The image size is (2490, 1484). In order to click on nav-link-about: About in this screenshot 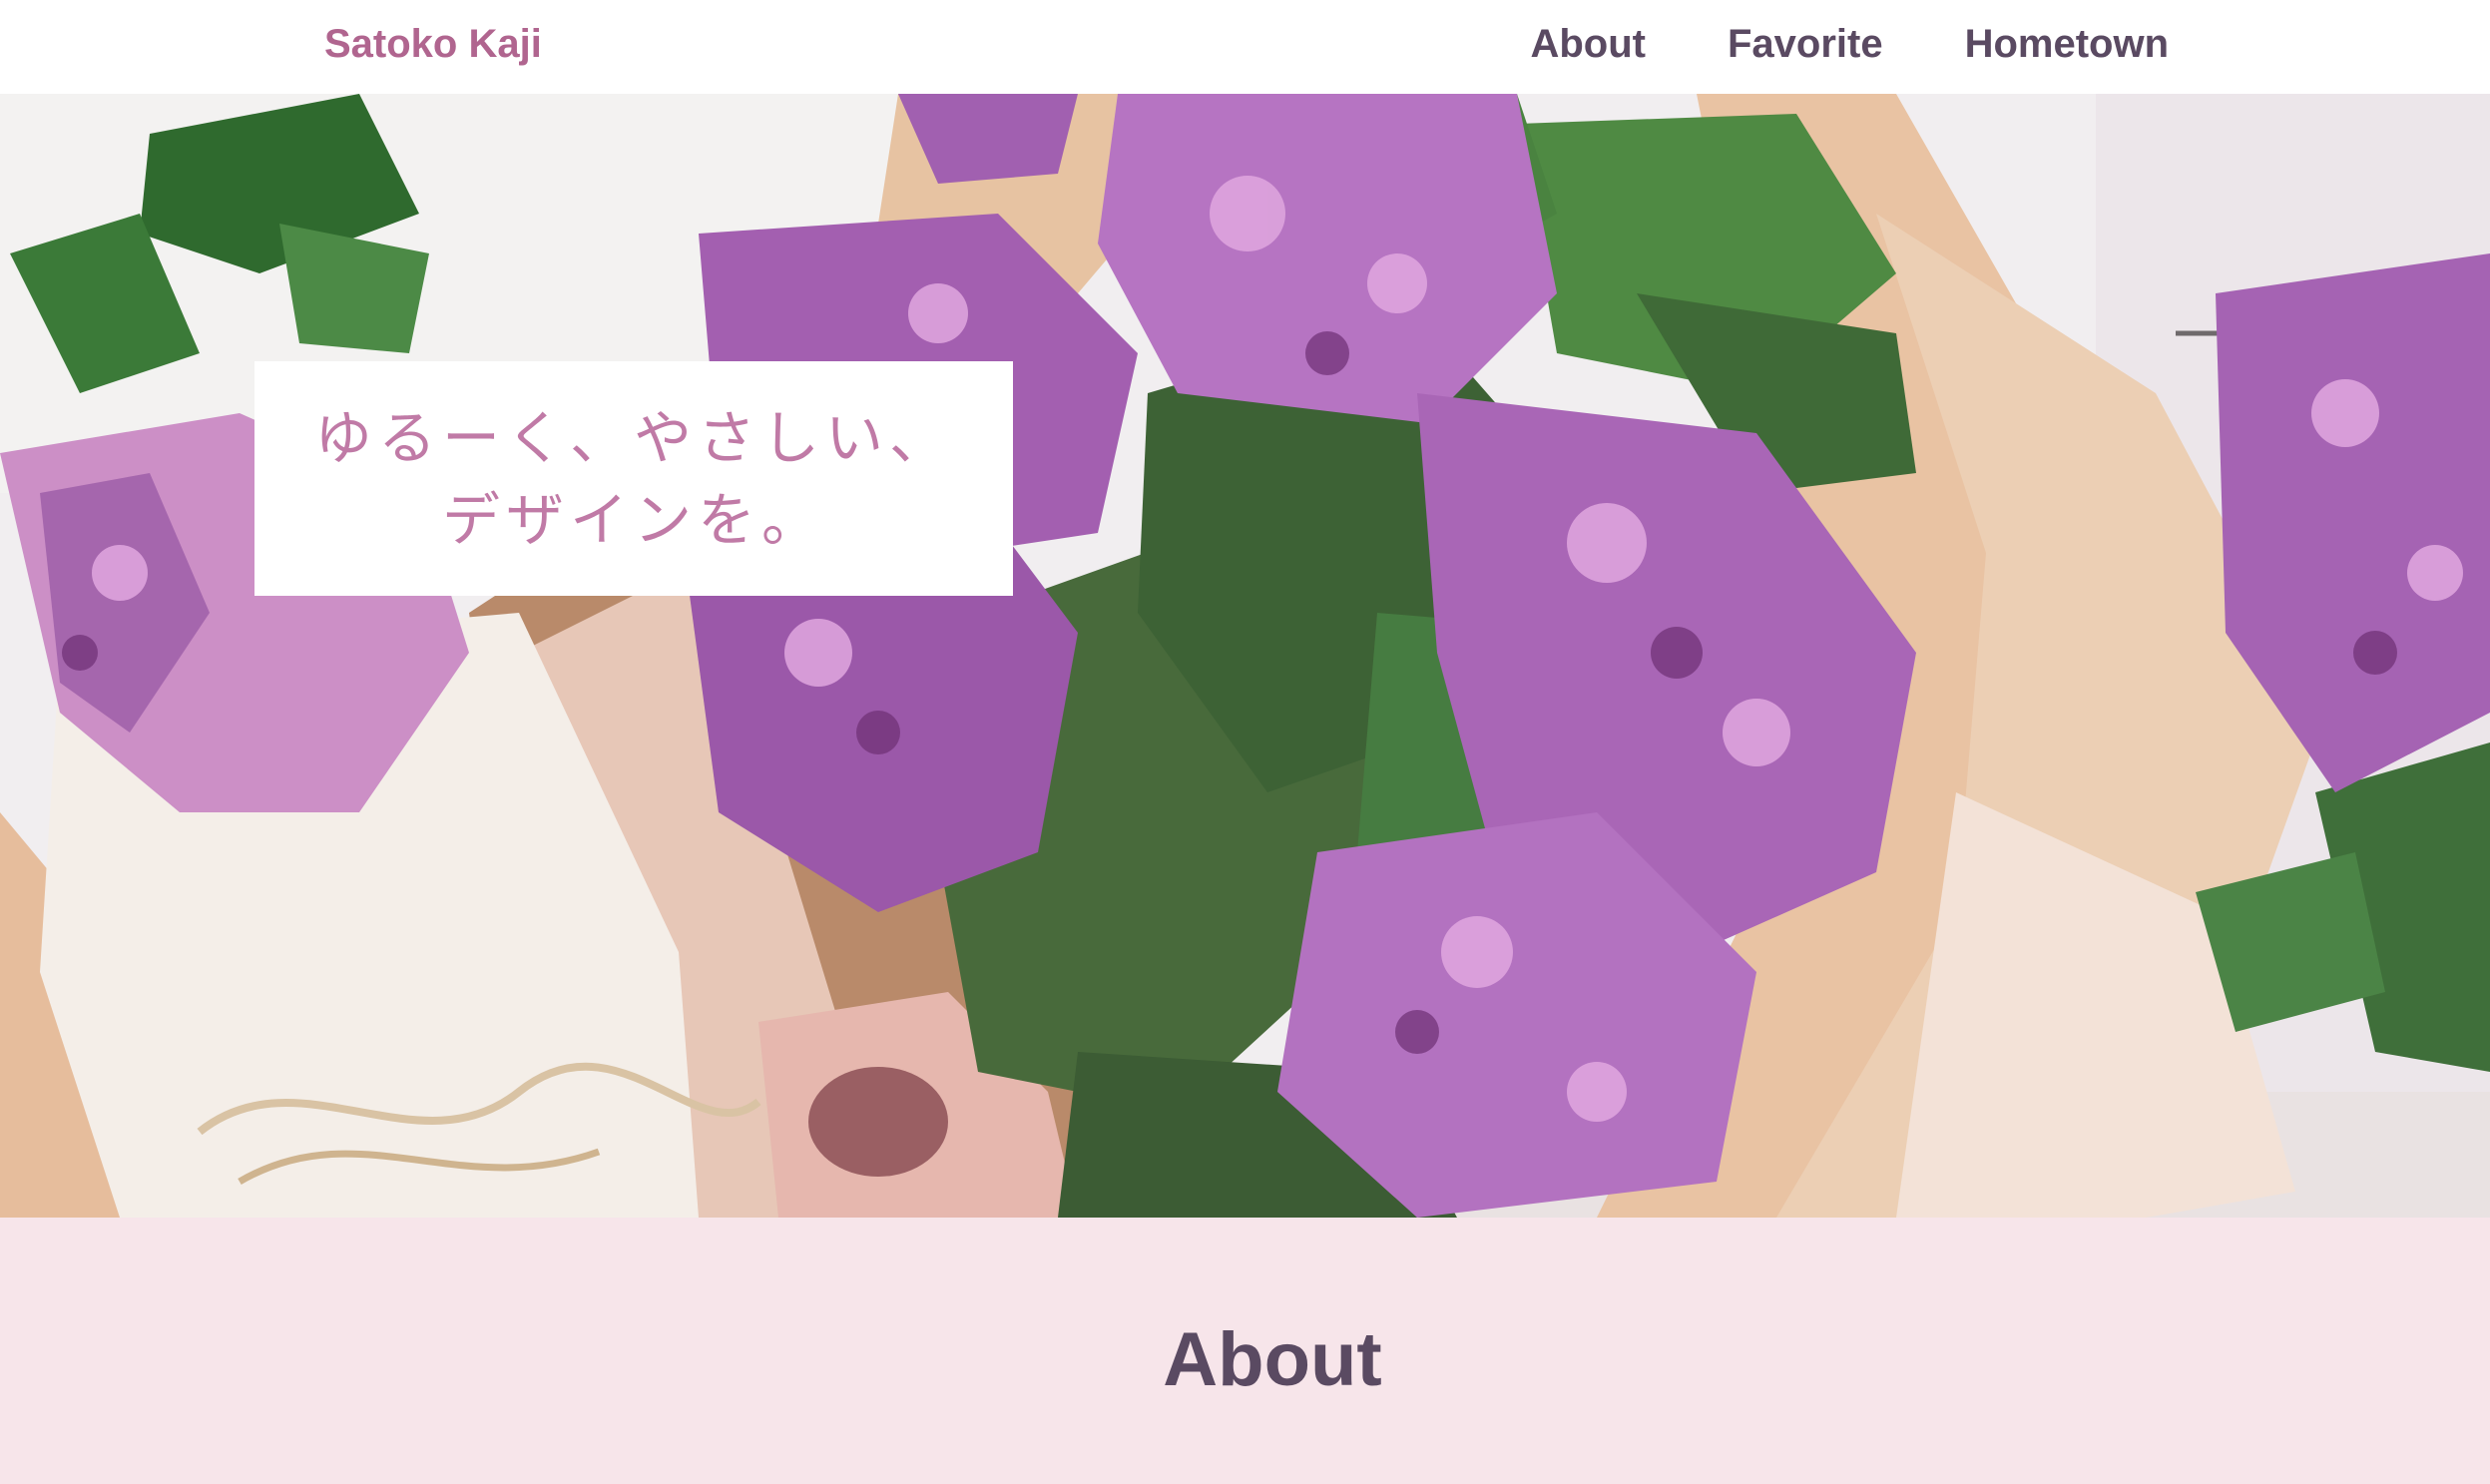, I will do `click(1588, 44)`.